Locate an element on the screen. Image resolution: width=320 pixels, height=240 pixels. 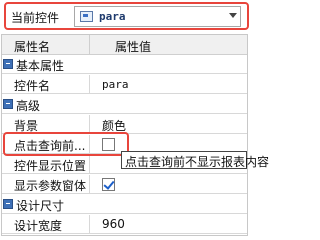
current-control-label: 当前控件 is located at coordinates (35, 18).